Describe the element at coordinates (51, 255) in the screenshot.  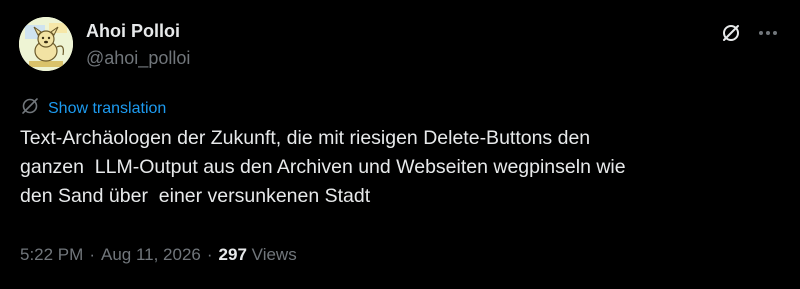
I see `tweet-time: 5:22 PM` at that location.